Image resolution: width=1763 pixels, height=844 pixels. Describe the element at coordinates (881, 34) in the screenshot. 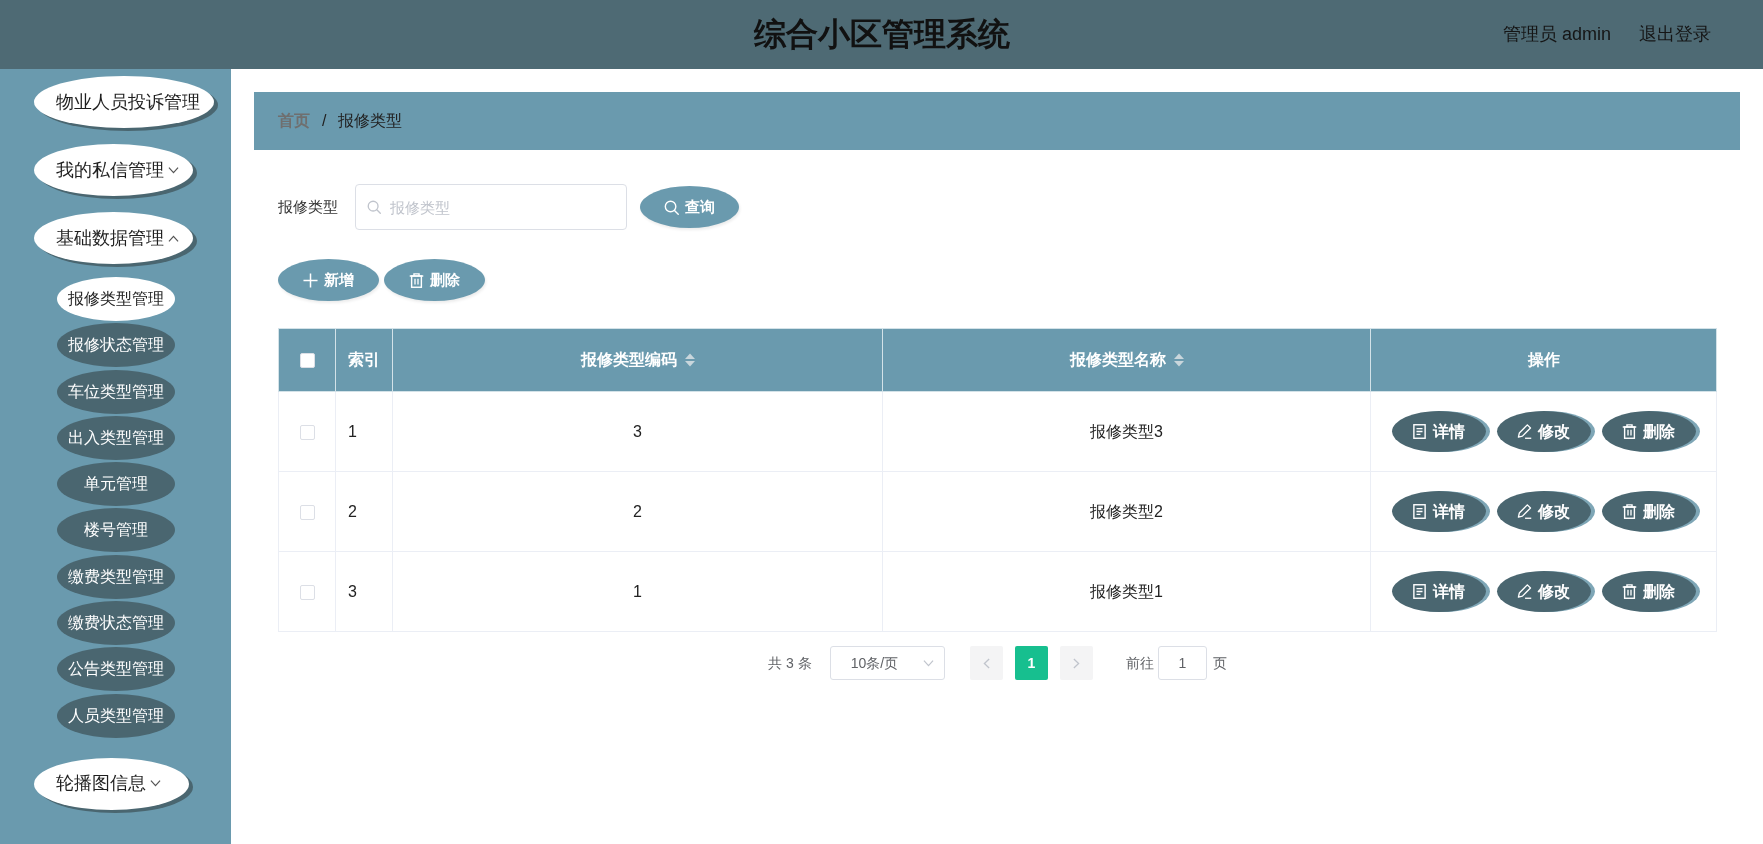

I see `app-title: 综合小区管理系统` at that location.